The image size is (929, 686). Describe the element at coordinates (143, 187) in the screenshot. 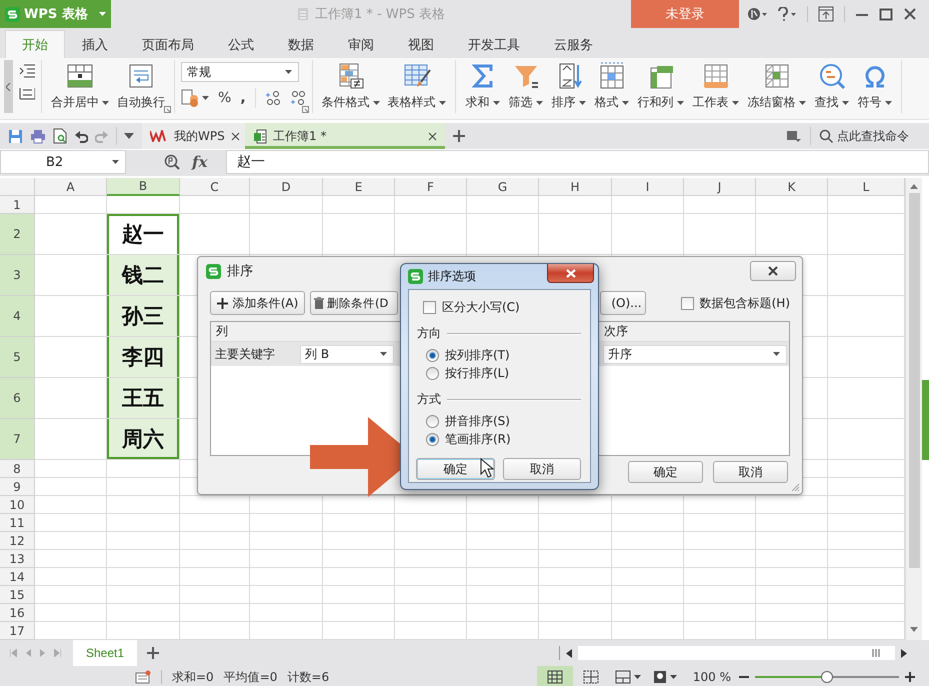

I see `column-header: B` at that location.